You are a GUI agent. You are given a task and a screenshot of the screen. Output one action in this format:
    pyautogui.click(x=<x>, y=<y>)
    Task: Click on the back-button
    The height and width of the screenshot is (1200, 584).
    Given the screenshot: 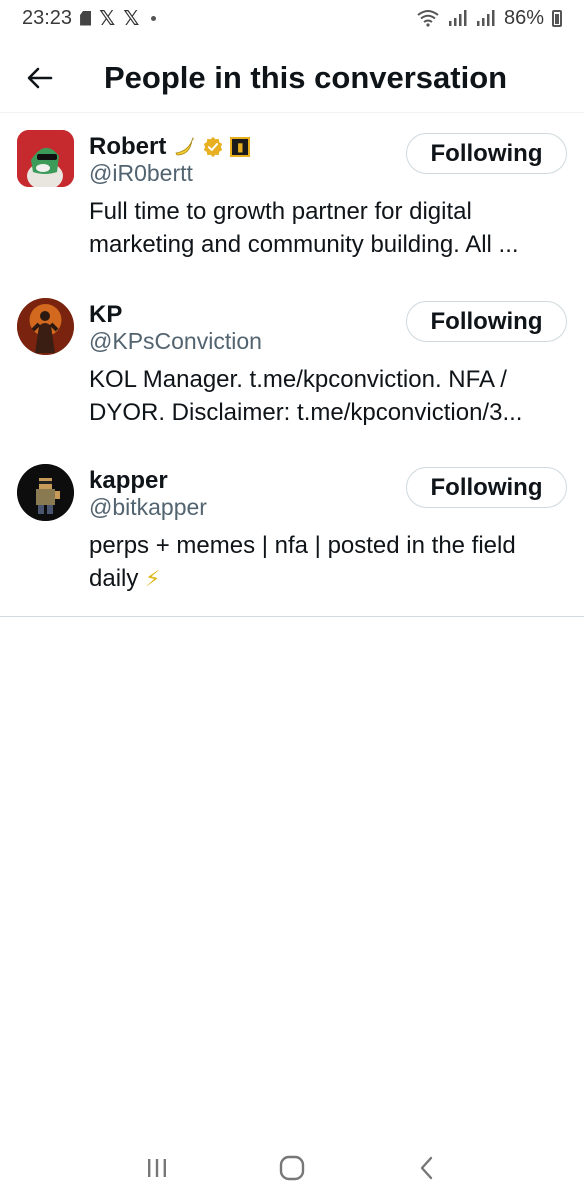 What is the action you would take?
    pyautogui.click(x=40, y=78)
    